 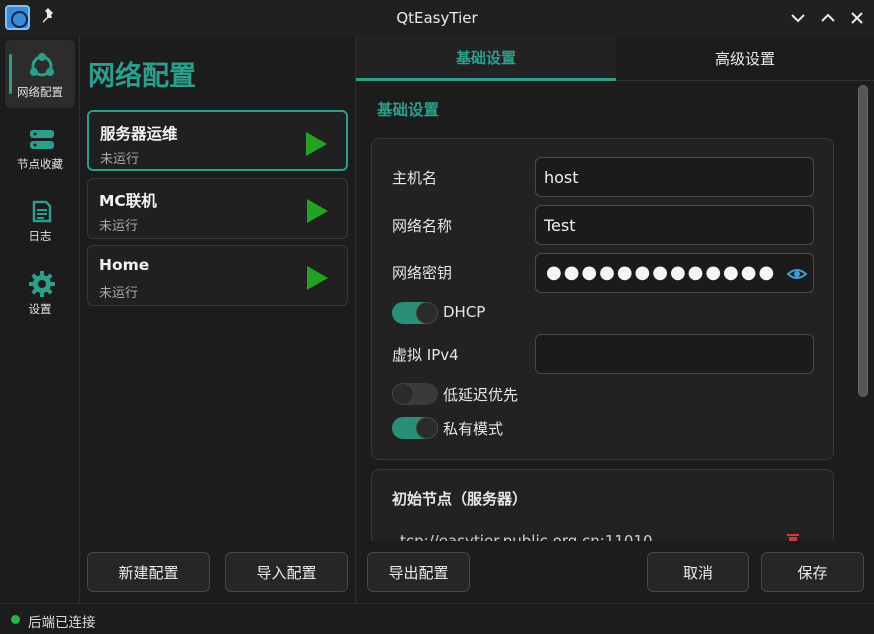 I want to click on peer-address: tcp://easytier.public.org.cn:11010, so click(x=526, y=536).